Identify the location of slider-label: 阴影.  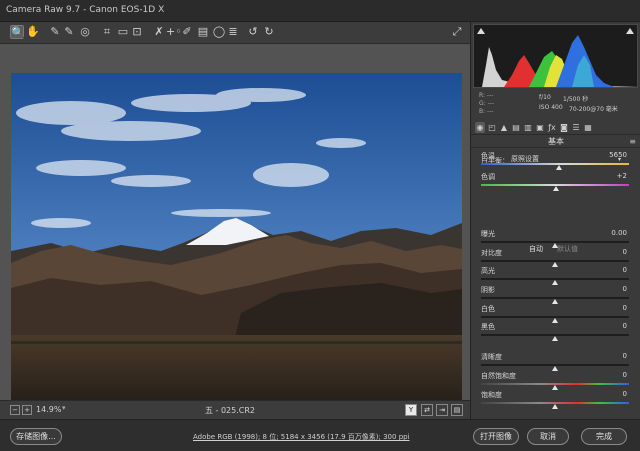
(488, 290).